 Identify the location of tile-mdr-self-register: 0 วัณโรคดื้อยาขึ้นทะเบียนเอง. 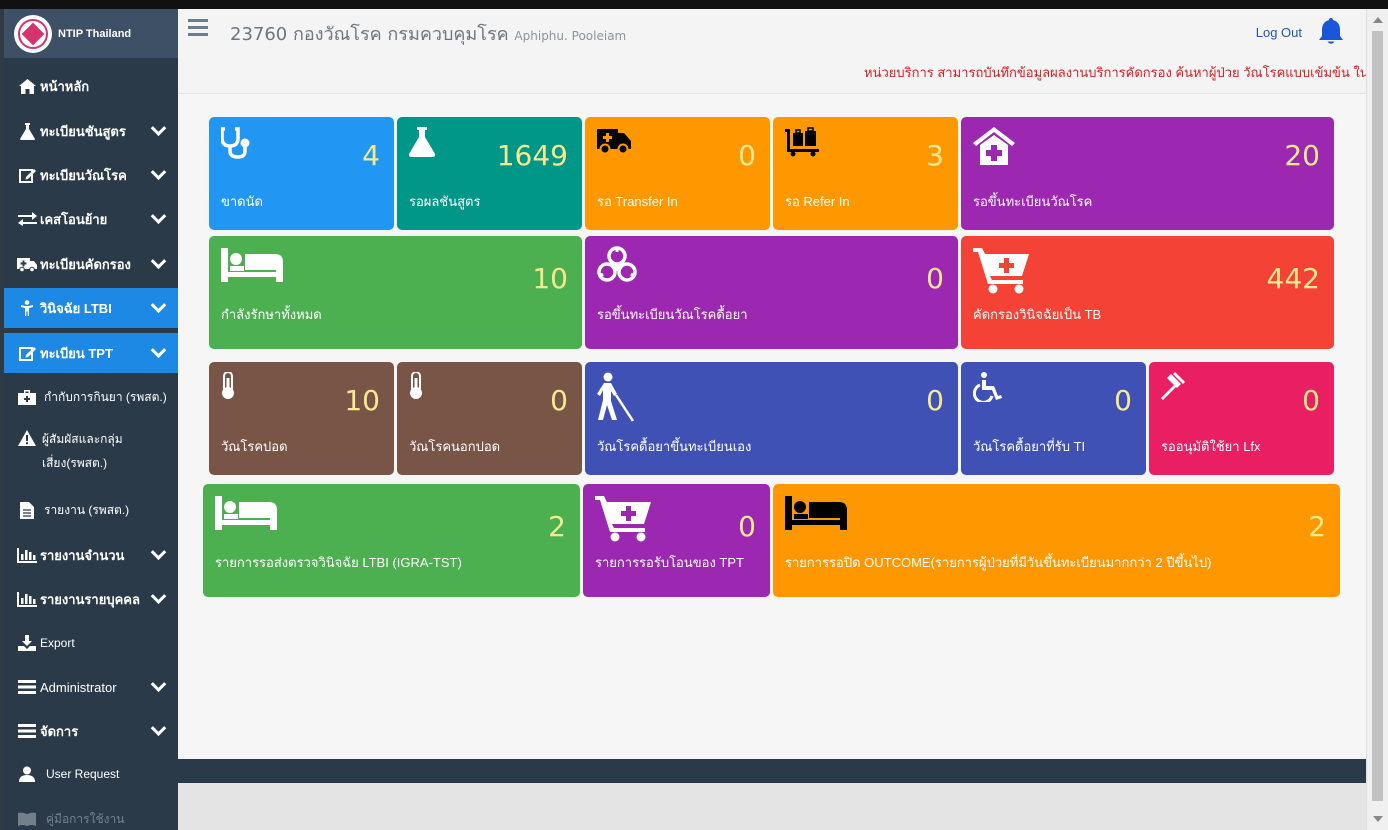
(771, 418).